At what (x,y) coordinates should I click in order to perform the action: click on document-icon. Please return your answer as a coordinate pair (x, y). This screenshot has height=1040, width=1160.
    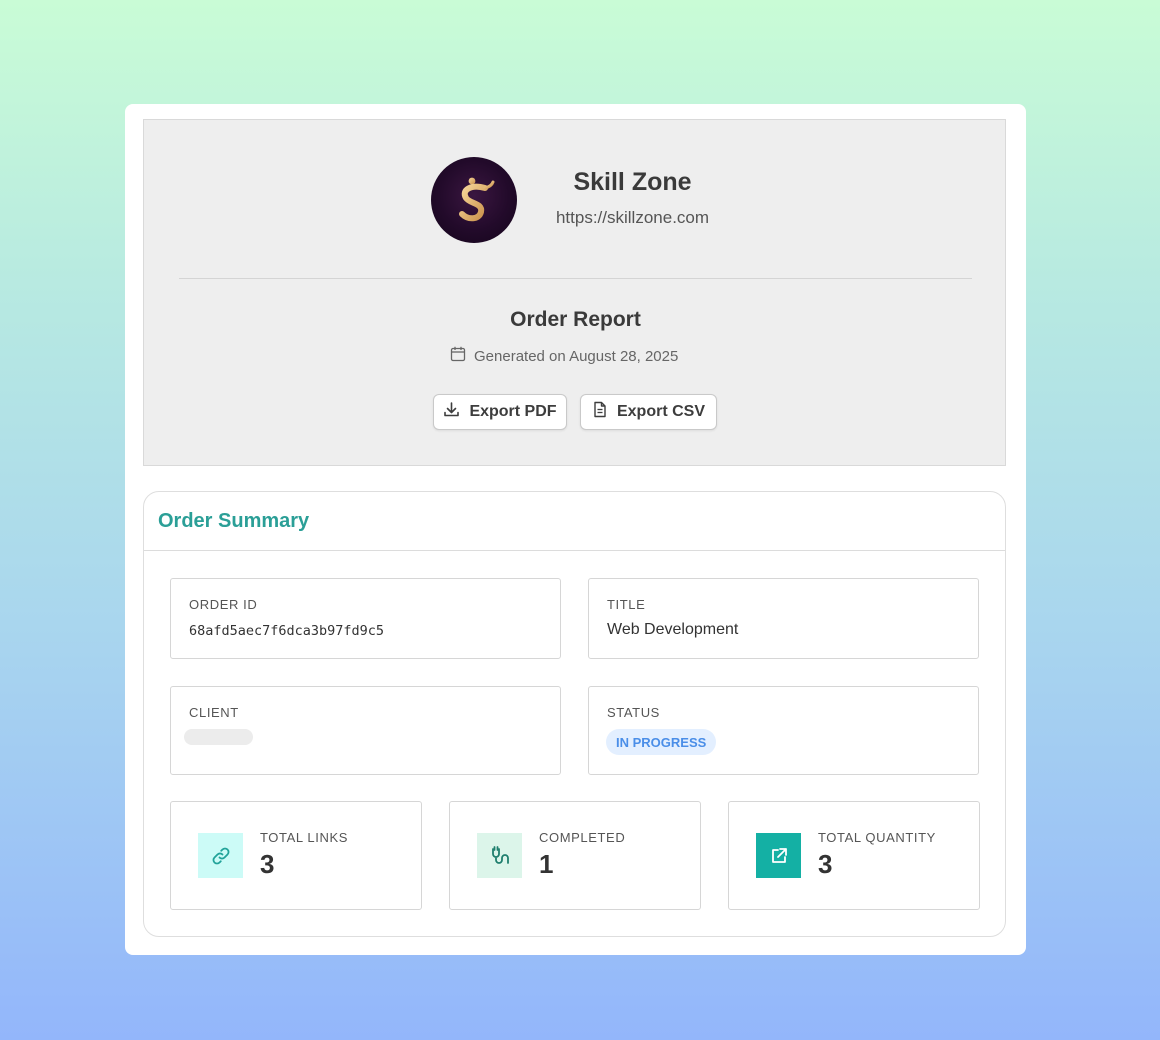
    Looking at the image, I should click on (600, 412).